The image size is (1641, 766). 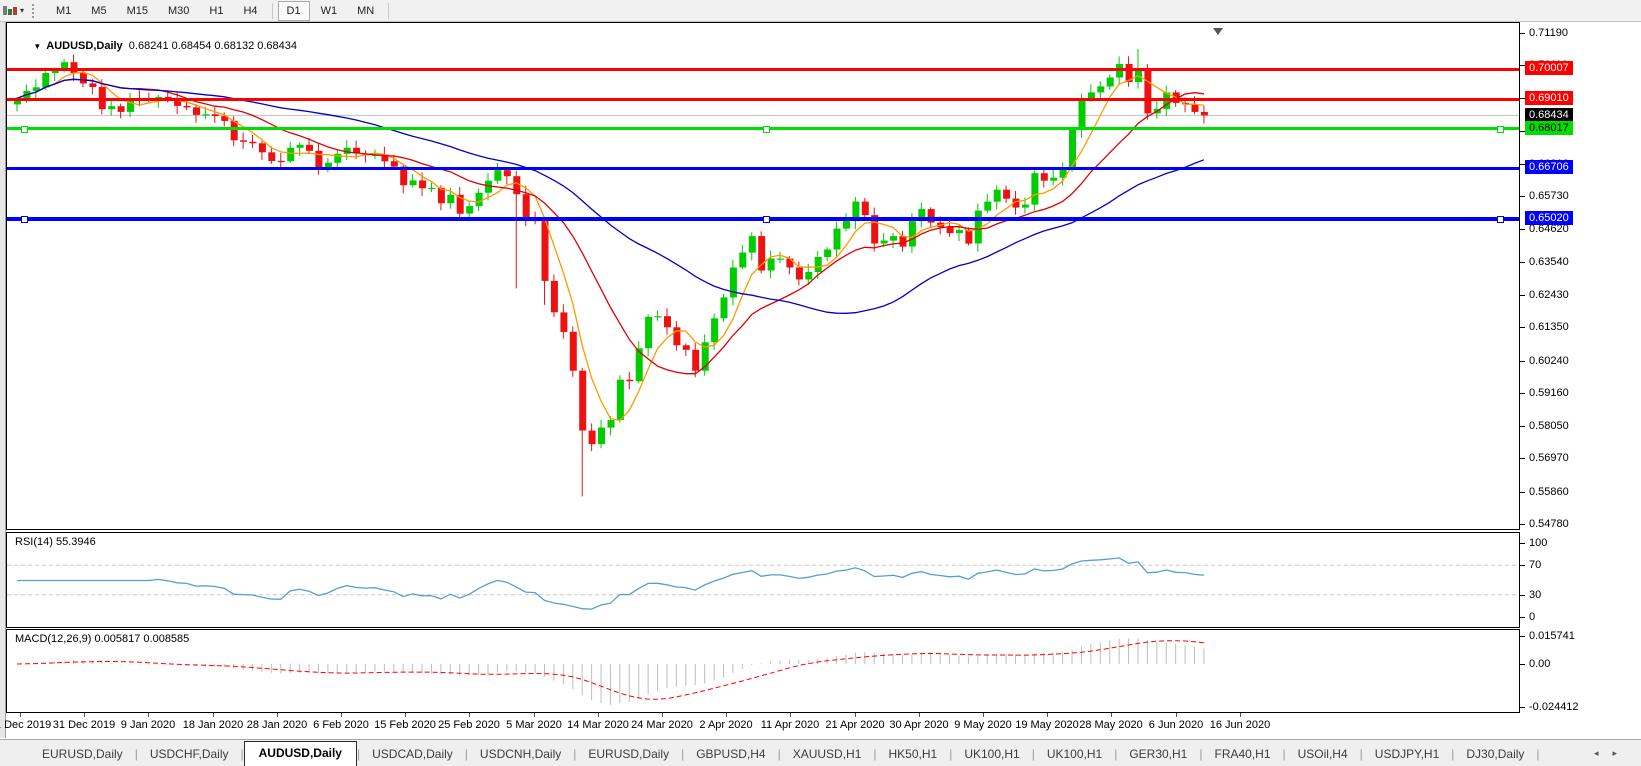 I want to click on horizontal-line-0.69010, so click(x=763, y=99).